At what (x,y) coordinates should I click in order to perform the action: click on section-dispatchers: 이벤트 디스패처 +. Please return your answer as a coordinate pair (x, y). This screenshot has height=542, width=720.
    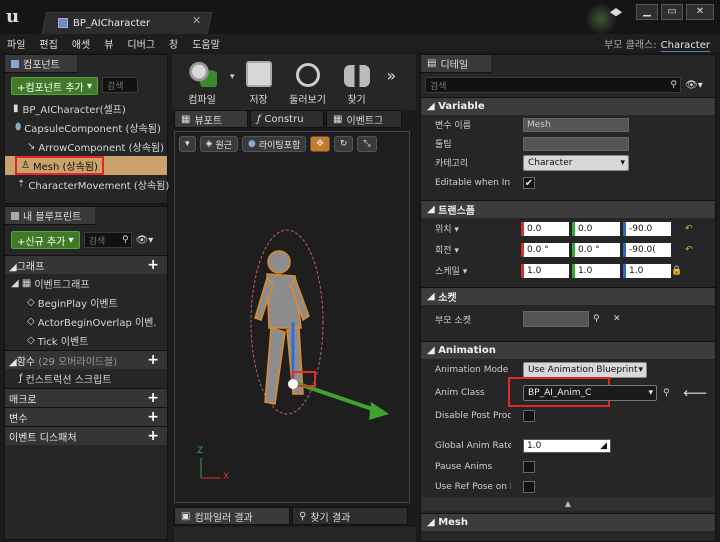
    Looking at the image, I should click on (86, 435).